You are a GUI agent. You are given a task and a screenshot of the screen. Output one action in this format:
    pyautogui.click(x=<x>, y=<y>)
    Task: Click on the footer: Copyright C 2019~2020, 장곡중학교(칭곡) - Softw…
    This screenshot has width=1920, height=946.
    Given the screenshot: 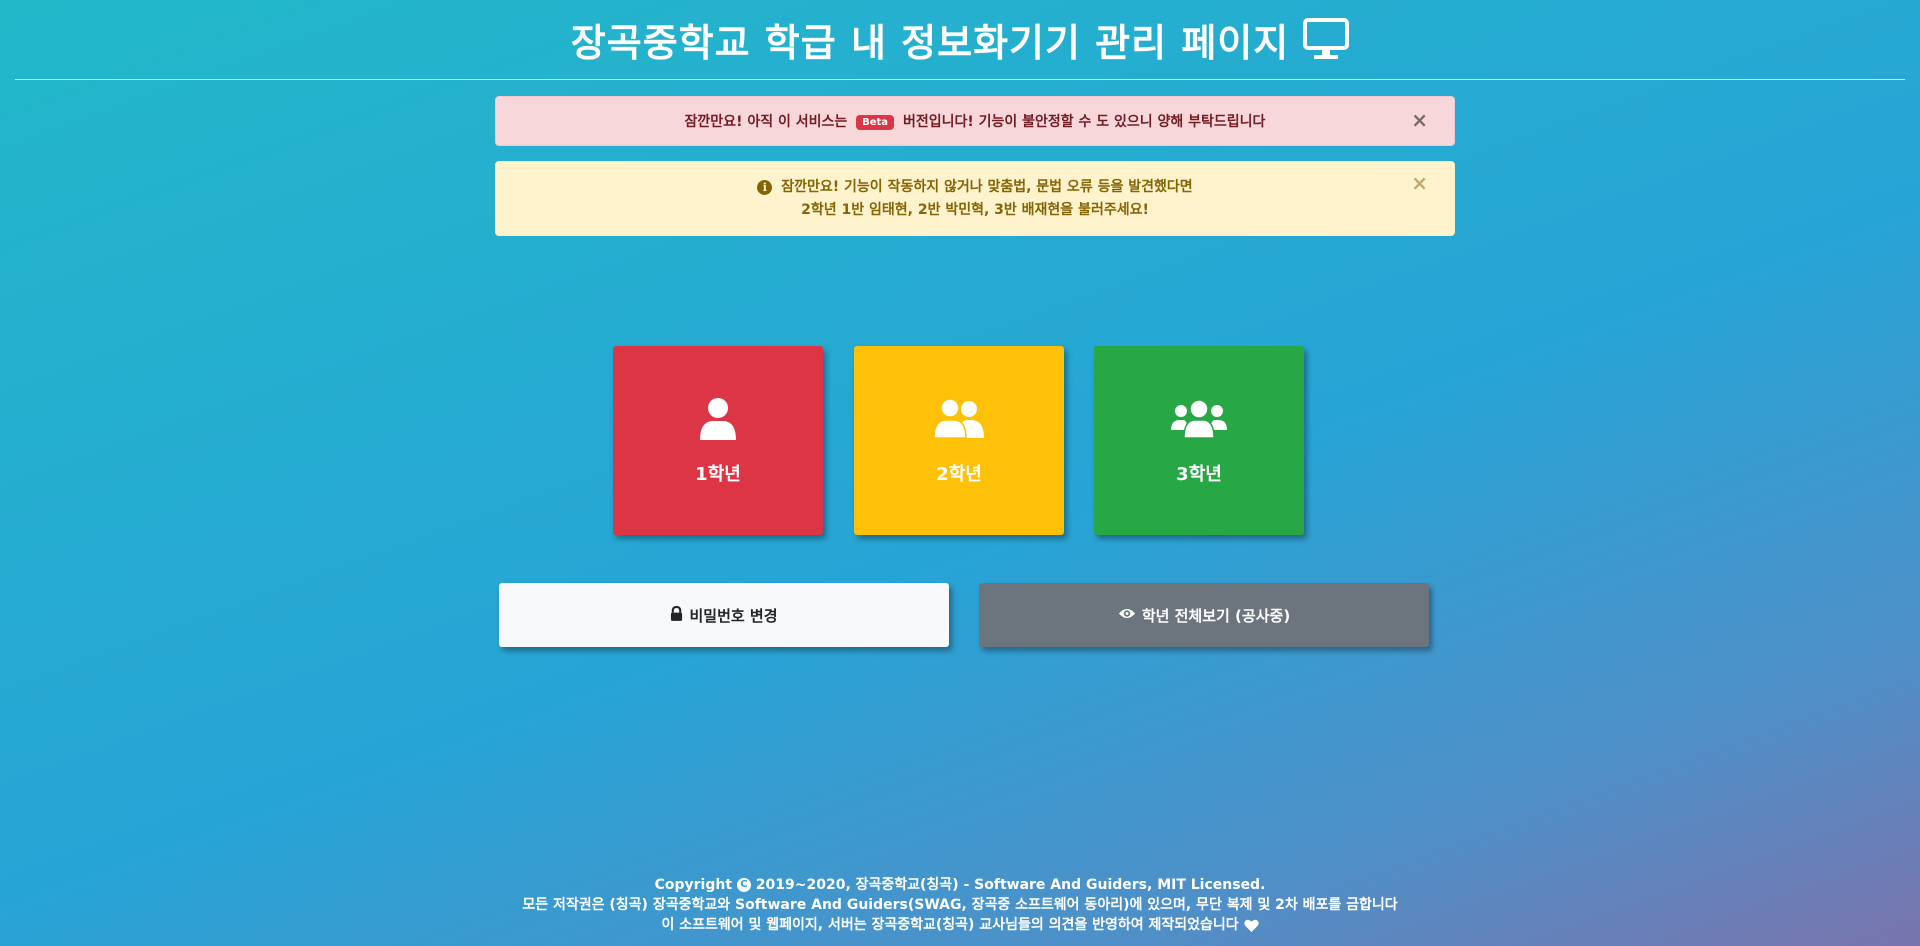 What is the action you would take?
    pyautogui.click(x=960, y=905)
    